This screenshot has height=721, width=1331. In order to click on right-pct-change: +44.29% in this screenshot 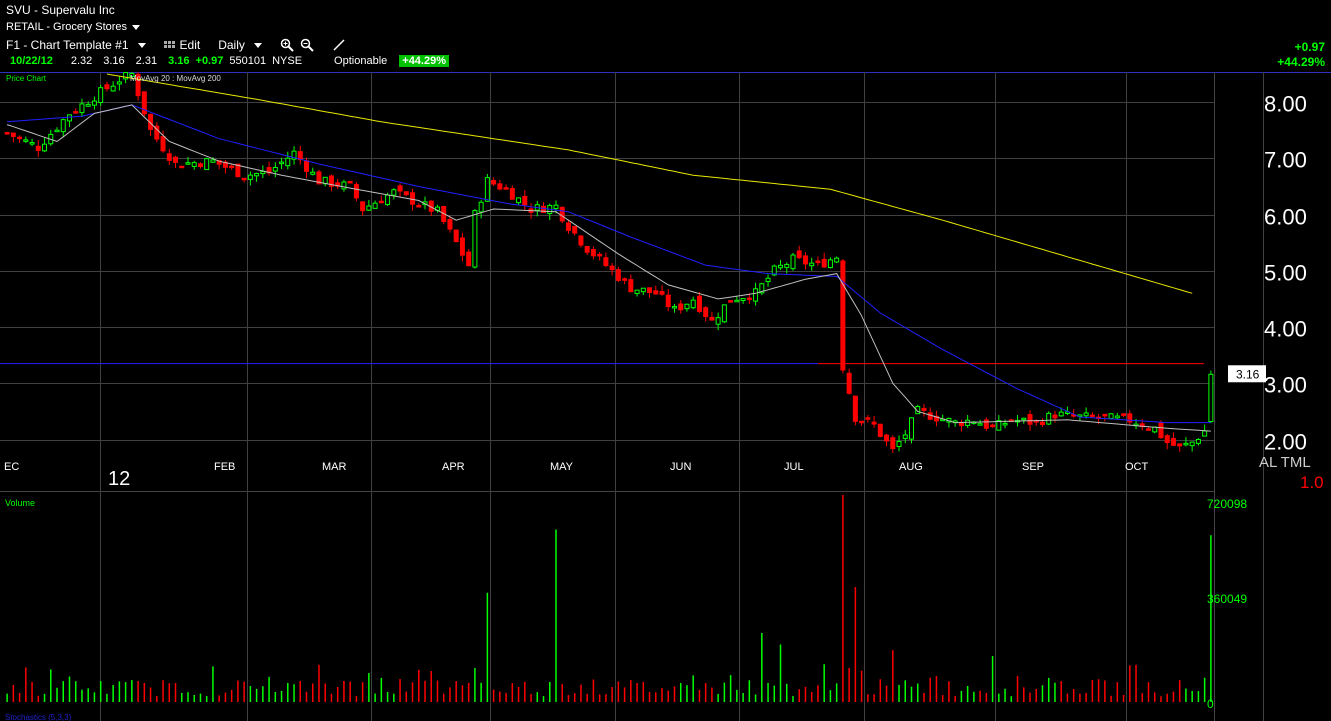, I will do `click(1301, 62)`.